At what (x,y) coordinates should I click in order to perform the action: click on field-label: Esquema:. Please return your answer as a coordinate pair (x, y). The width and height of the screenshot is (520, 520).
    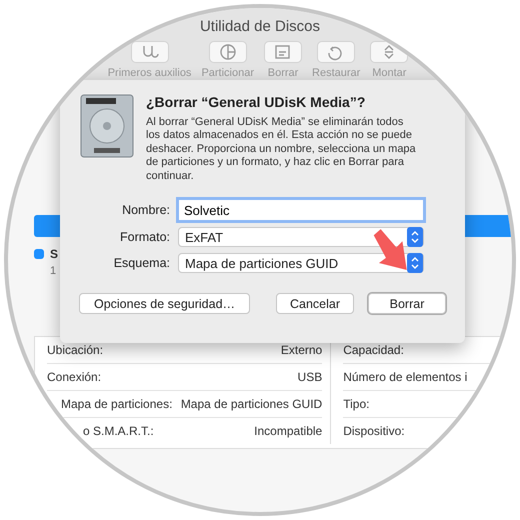
    Looking at the image, I should click on (141, 263).